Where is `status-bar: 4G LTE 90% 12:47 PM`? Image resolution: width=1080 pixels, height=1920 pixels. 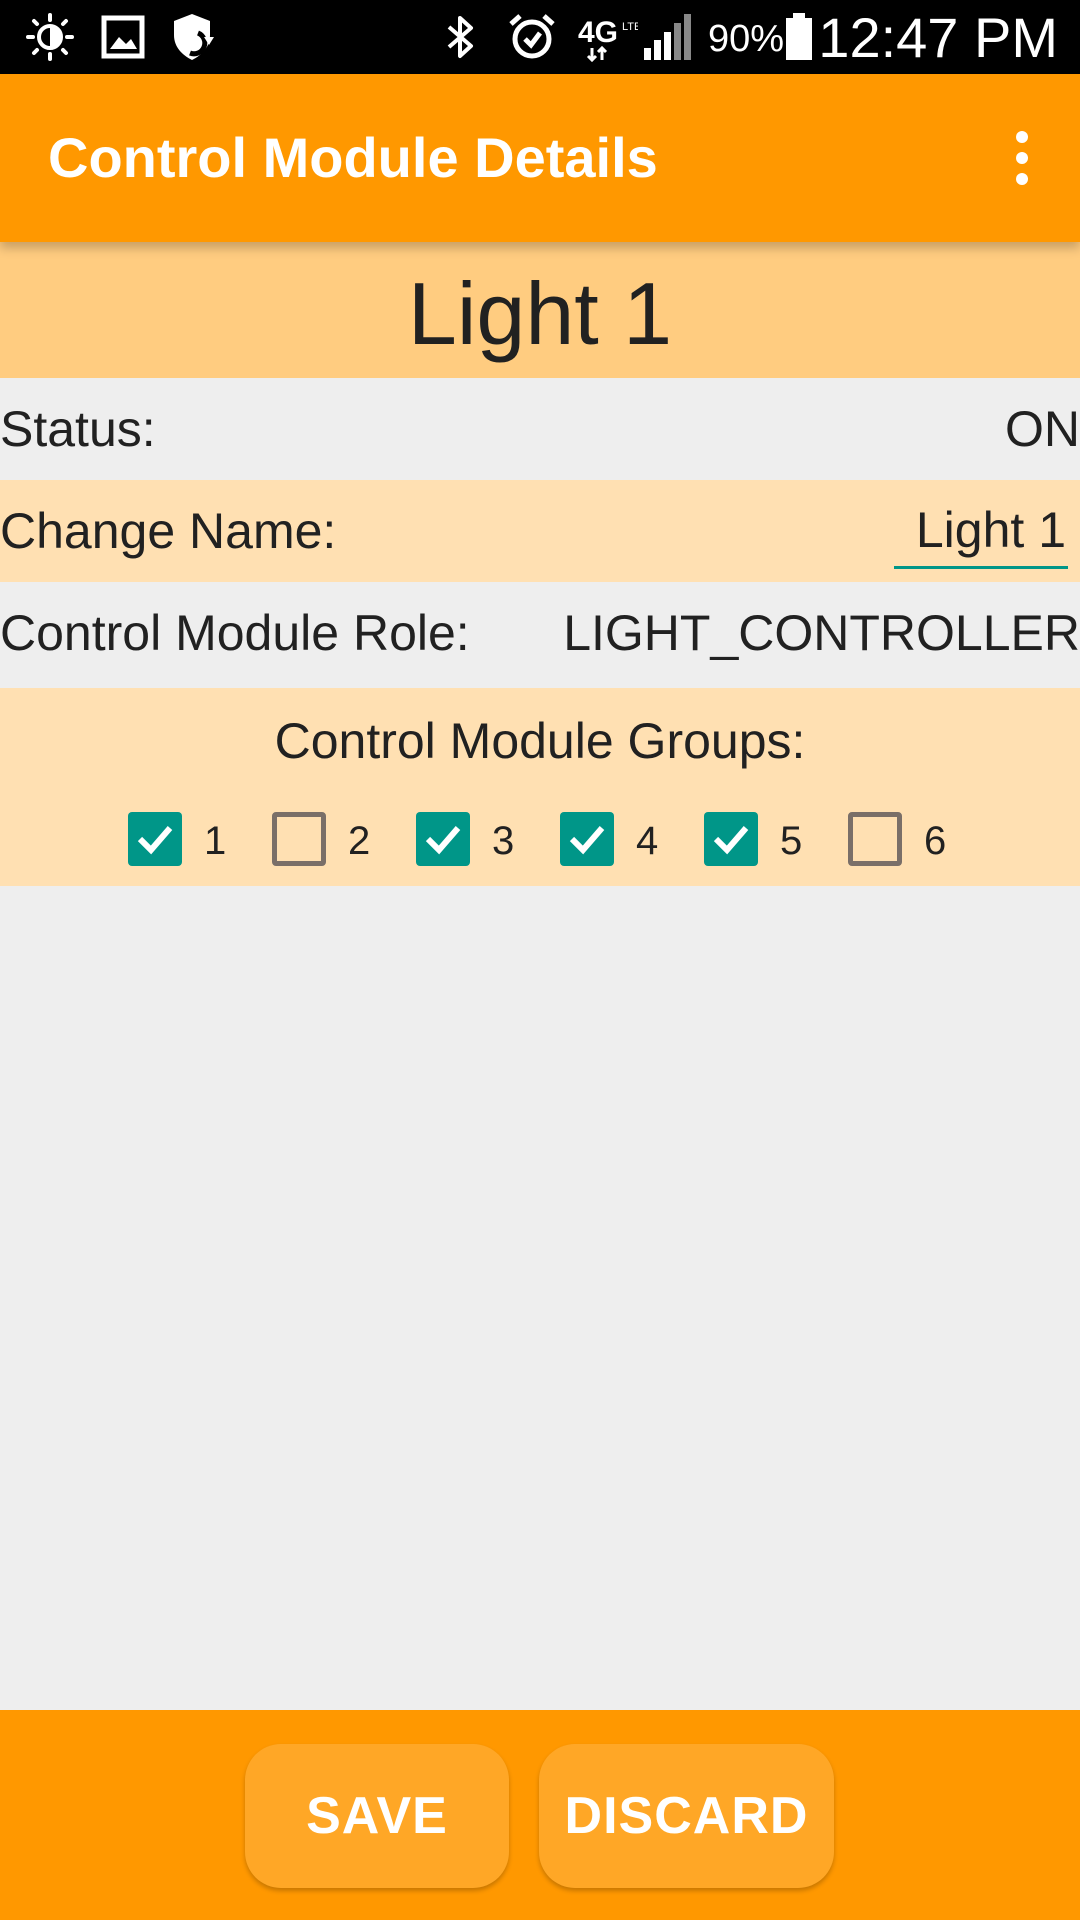
status-bar: 4G LTE 90% 12:47 PM is located at coordinates (540, 37).